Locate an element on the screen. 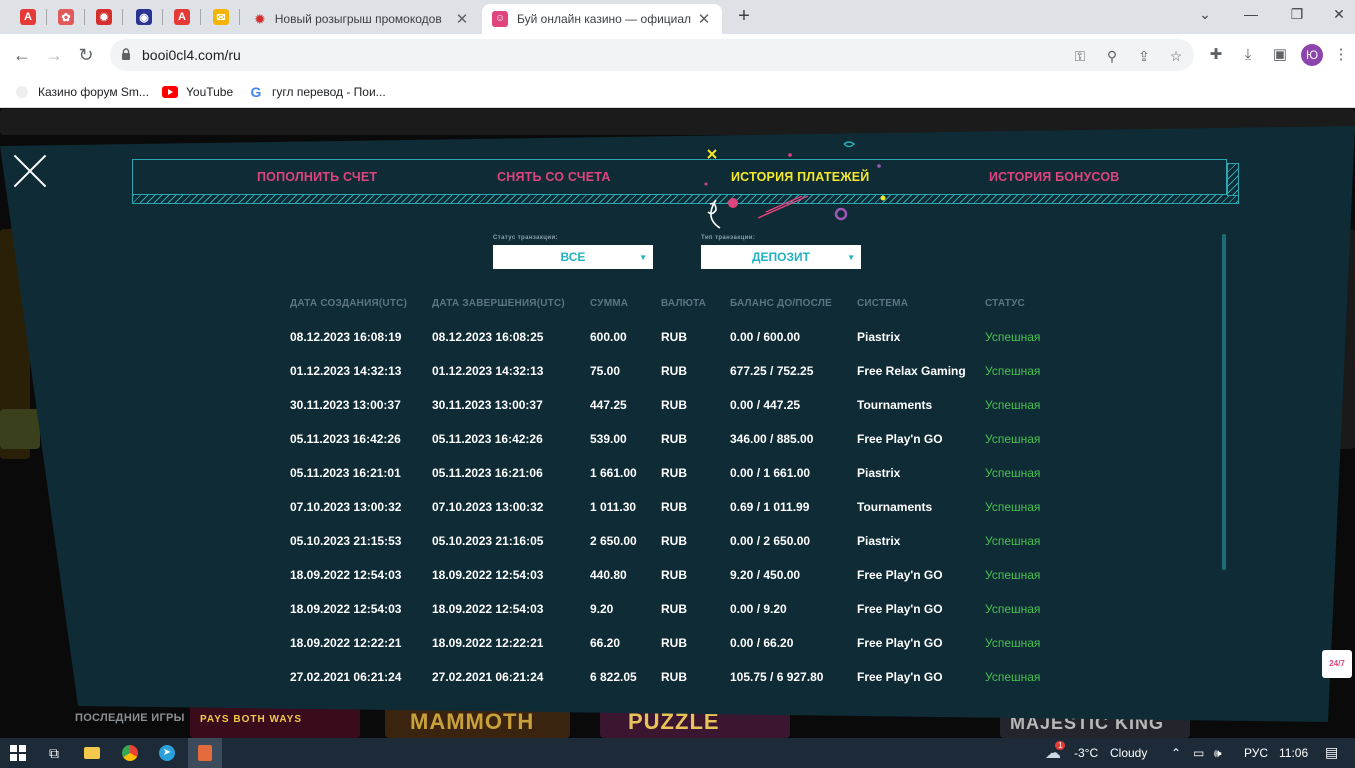  cell-balance: 0.00 / 1 661.00 is located at coordinates (770, 473).